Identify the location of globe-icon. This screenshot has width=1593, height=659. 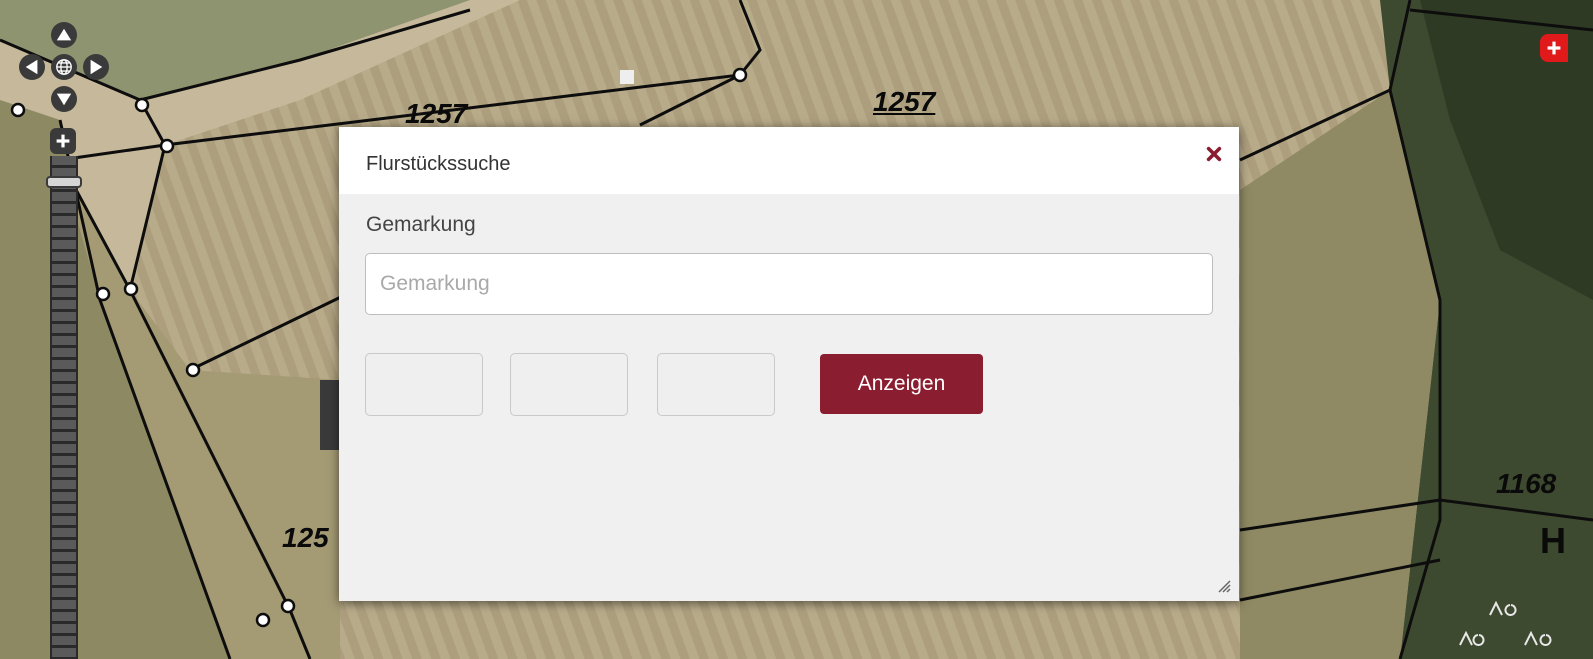
(64, 67).